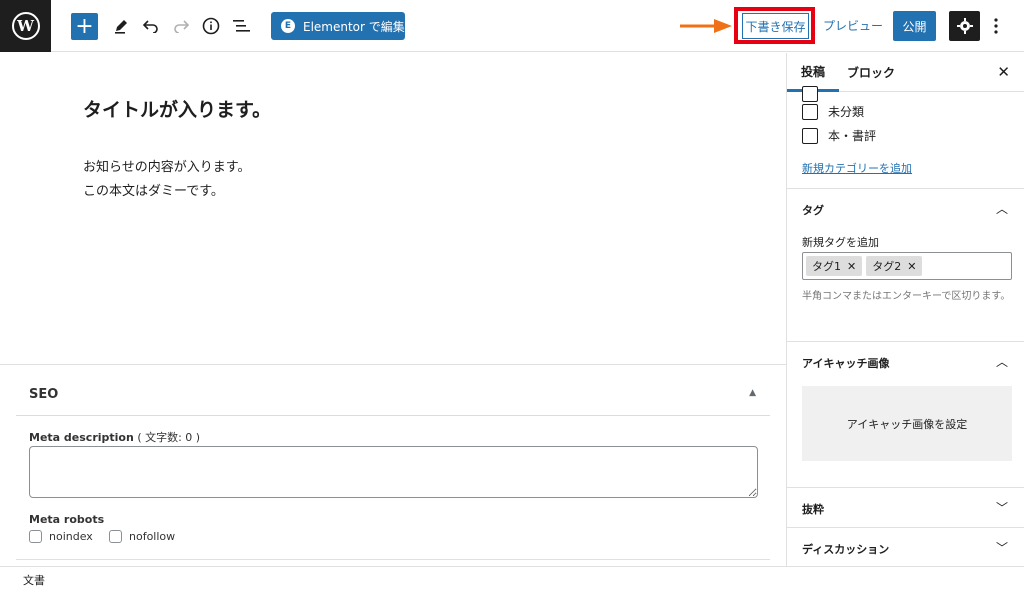  I want to click on tags-panel-title: タグ, so click(813, 210).